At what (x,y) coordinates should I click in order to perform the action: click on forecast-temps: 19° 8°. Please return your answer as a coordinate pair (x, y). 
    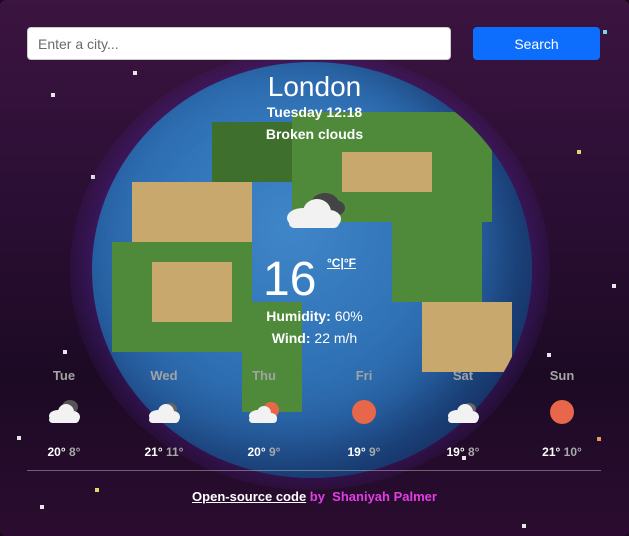
    Looking at the image, I should click on (463, 452).